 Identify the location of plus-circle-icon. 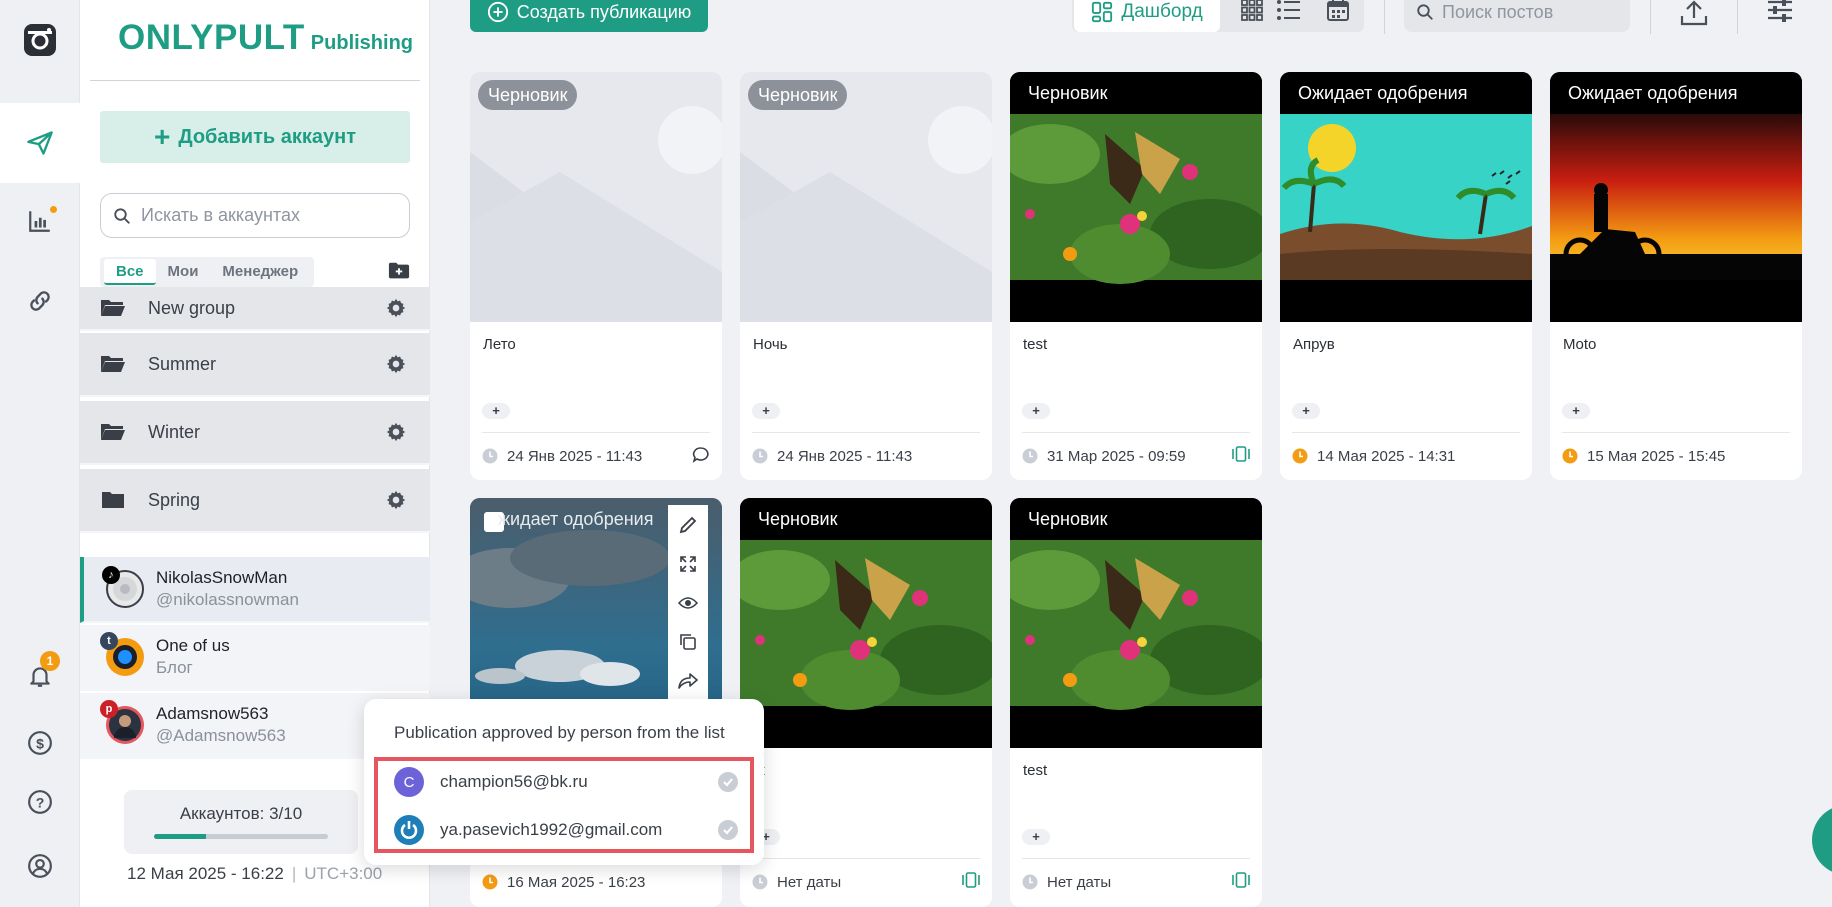
(497, 12).